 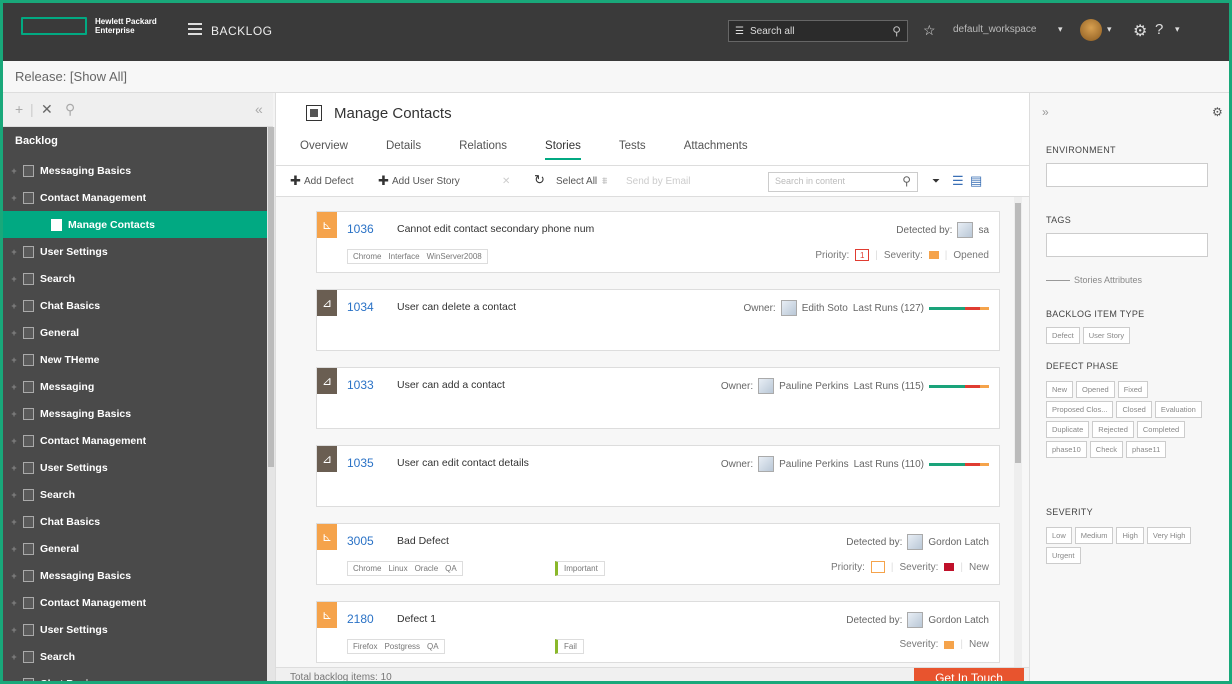 What do you see at coordinates (1068, 429) in the screenshot?
I see `filter-chip: Duplicate` at bounding box center [1068, 429].